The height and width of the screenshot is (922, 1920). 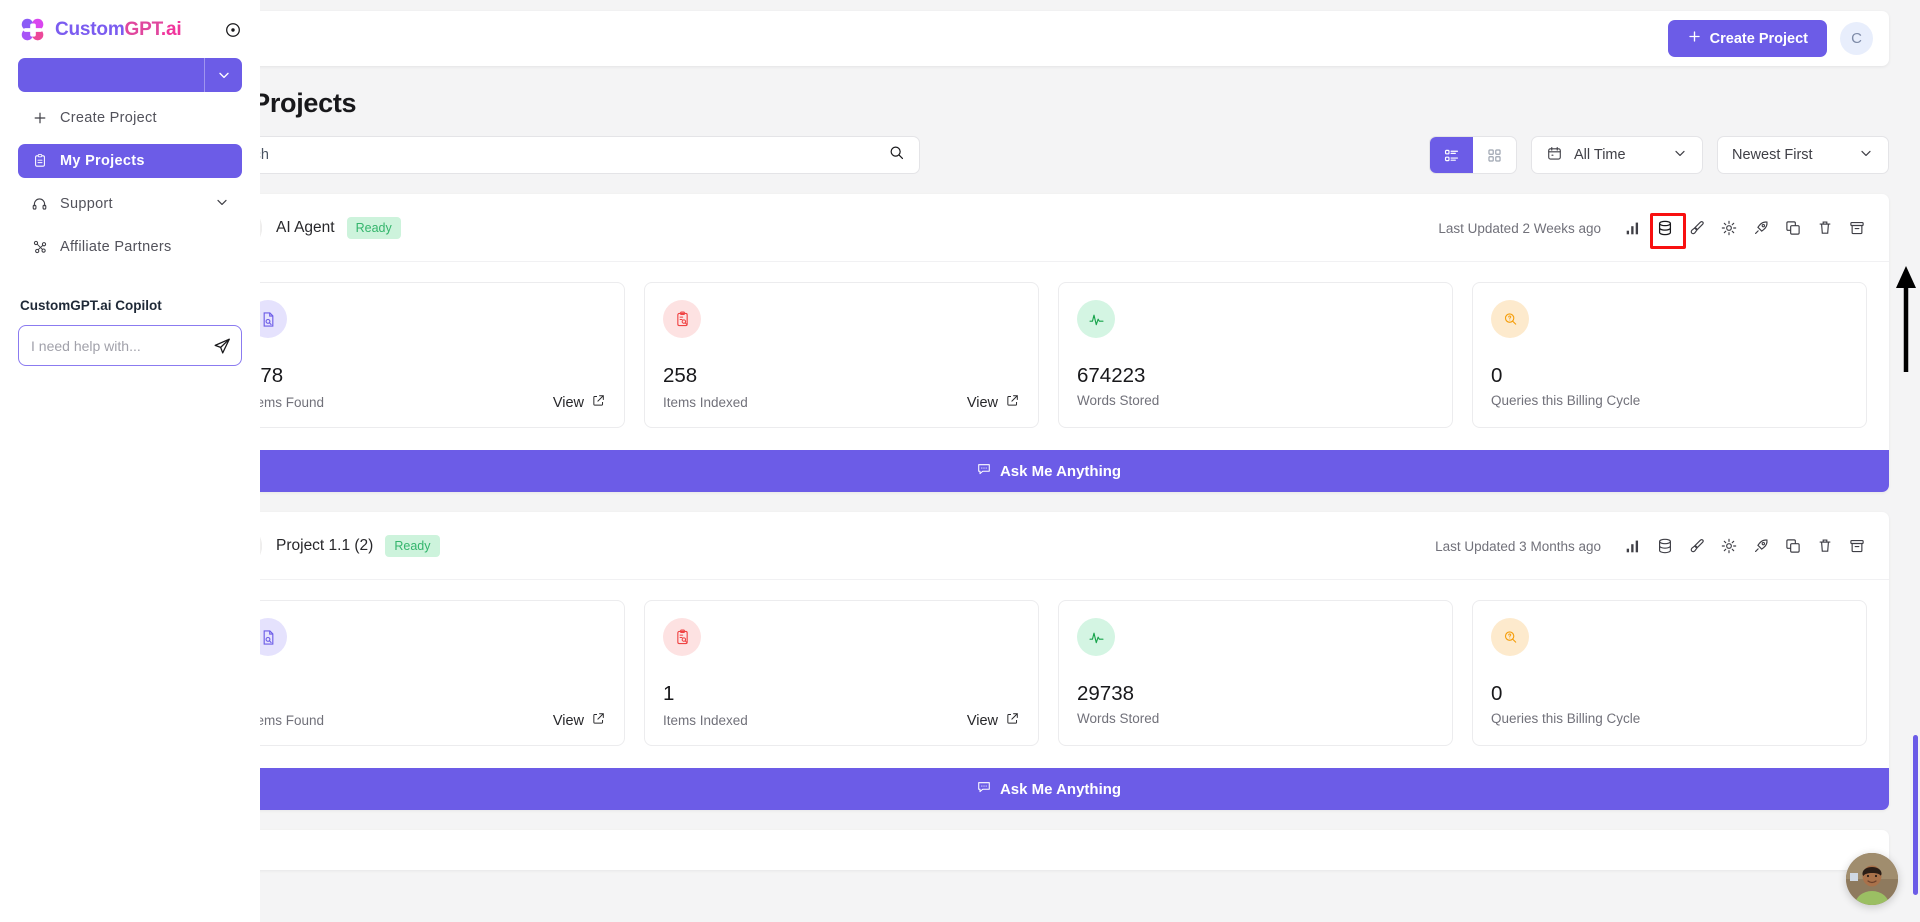 What do you see at coordinates (171, 29) in the screenshot?
I see `brand-part-3: .ai` at bounding box center [171, 29].